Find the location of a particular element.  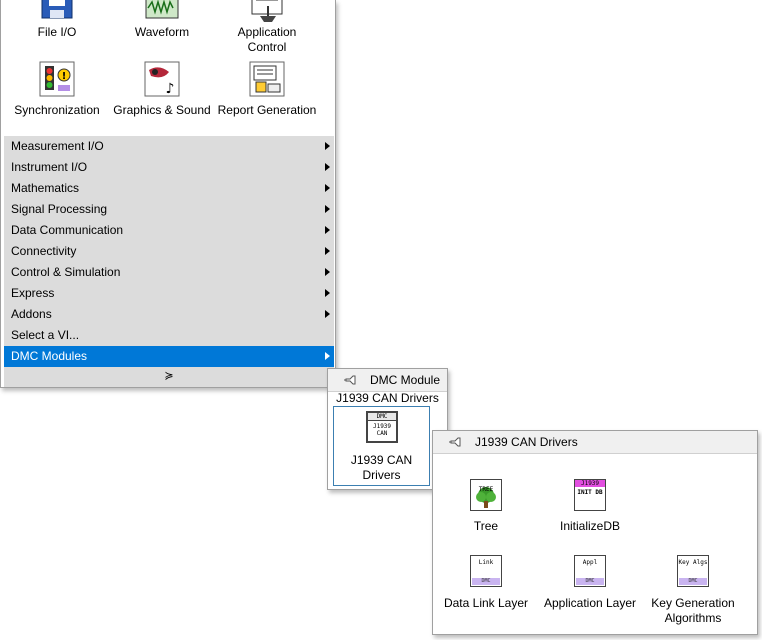

traffic-light-icon: ! is located at coordinates (57, 79).